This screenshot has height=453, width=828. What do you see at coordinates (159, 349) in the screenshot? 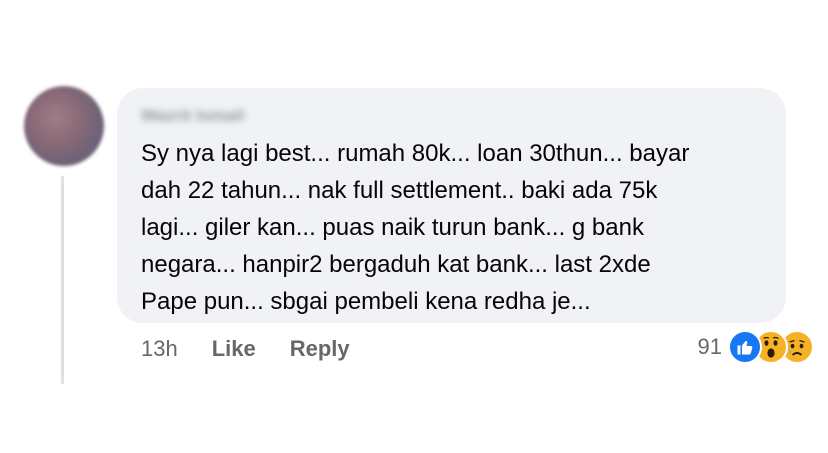
I see `comment-timestamp: 13h` at bounding box center [159, 349].